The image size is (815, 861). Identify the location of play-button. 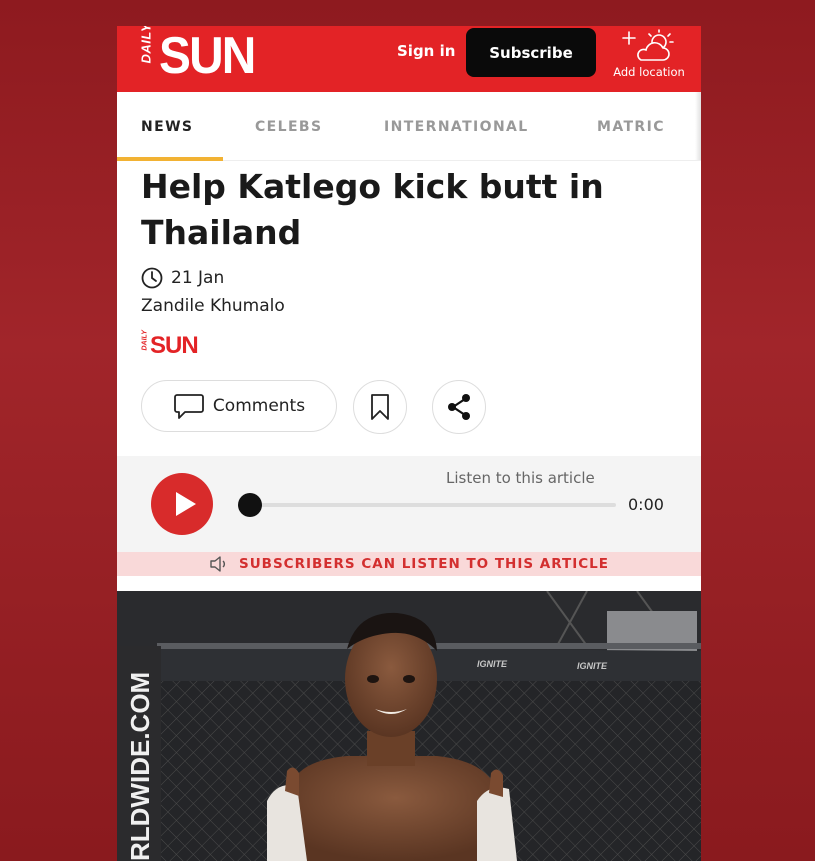
(182, 504).